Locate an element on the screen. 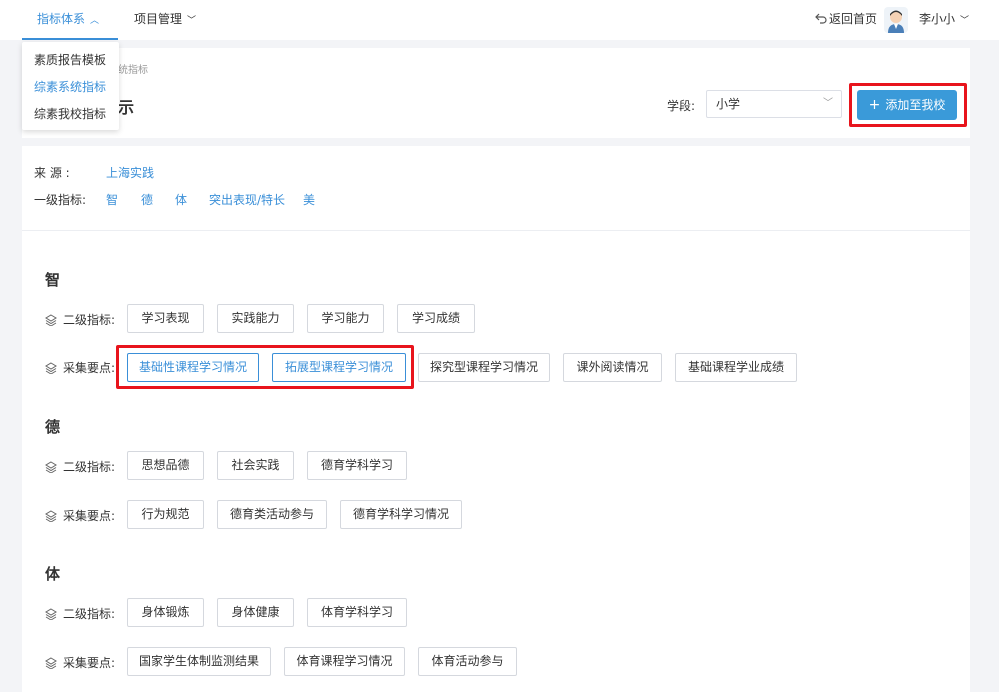 The width and height of the screenshot is (999, 692). back-arrow-icon is located at coordinates (821, 18).